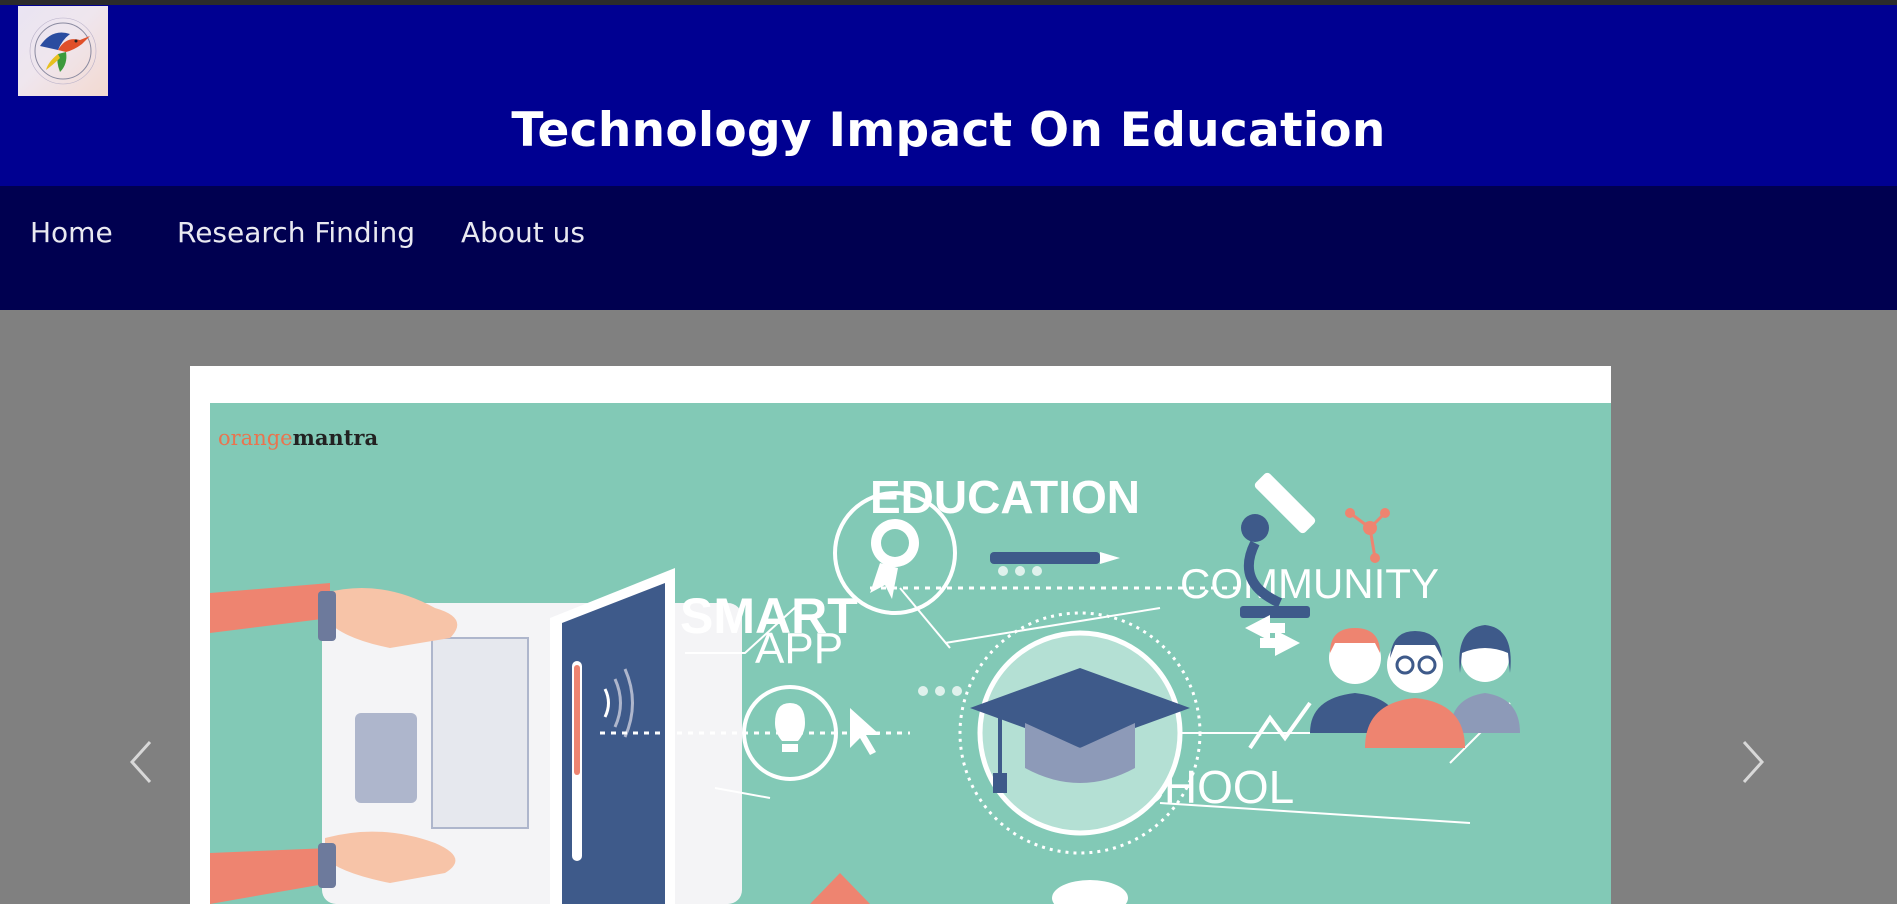  What do you see at coordinates (948, 248) in the screenshot?
I see `main-nav: Home Research Finding About us` at bounding box center [948, 248].